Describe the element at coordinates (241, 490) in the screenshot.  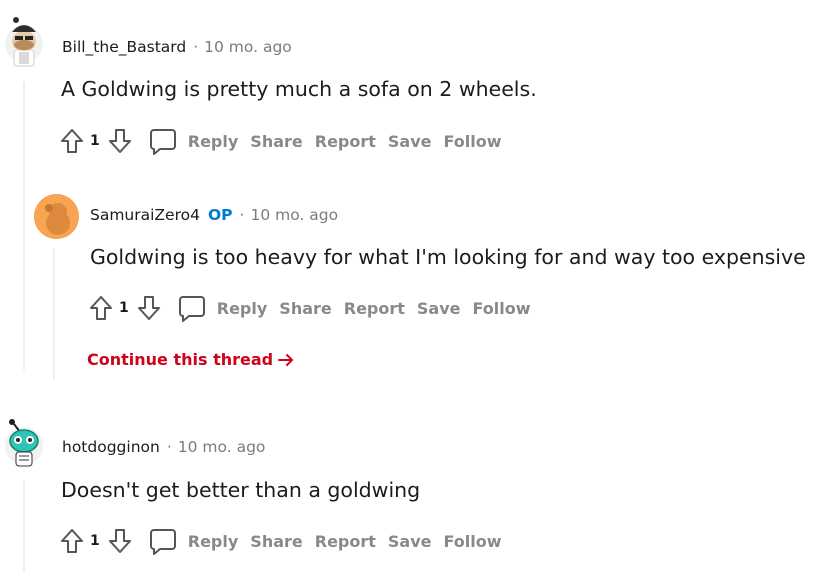
I see `comment-body: Doesn't get better than a goldwing` at that location.